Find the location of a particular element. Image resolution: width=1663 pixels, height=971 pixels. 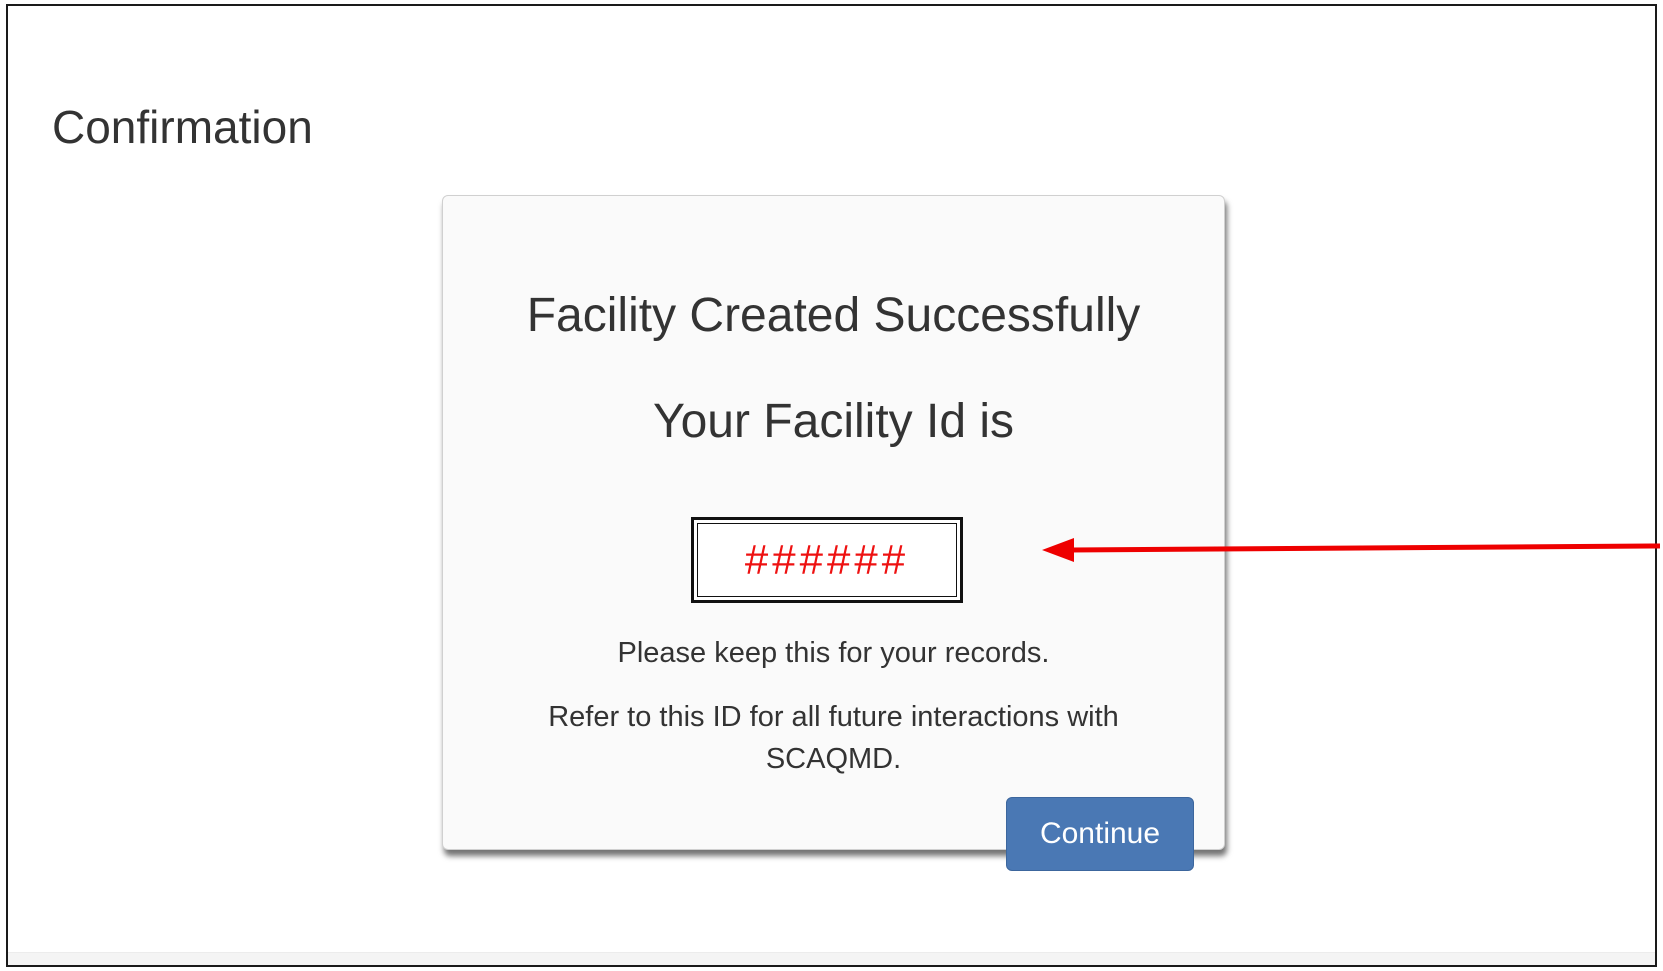

success-heading: Facility Created Successfully is located at coordinates (833, 315).